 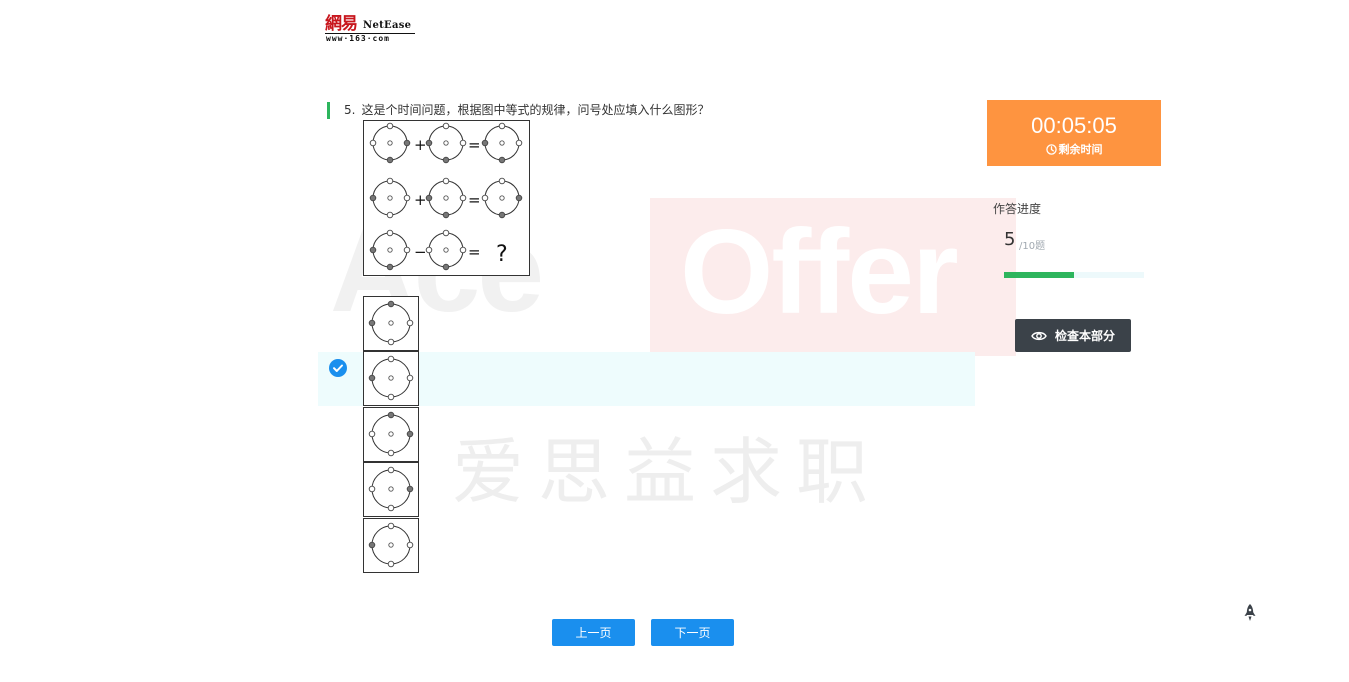 I want to click on watermark-cn: 爱思益求职, so click(x=667, y=472).